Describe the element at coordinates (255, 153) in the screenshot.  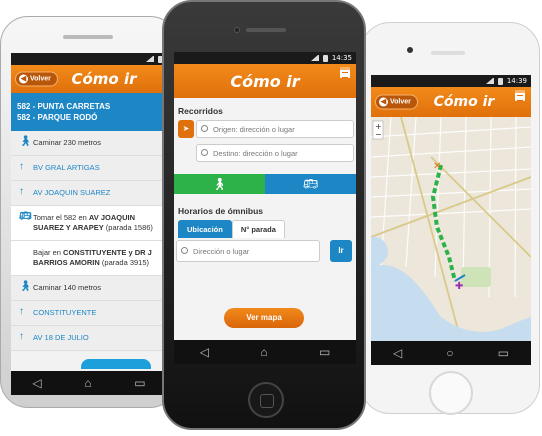
I see `destination-placeholder: Destino: dirección o lugar` at that location.